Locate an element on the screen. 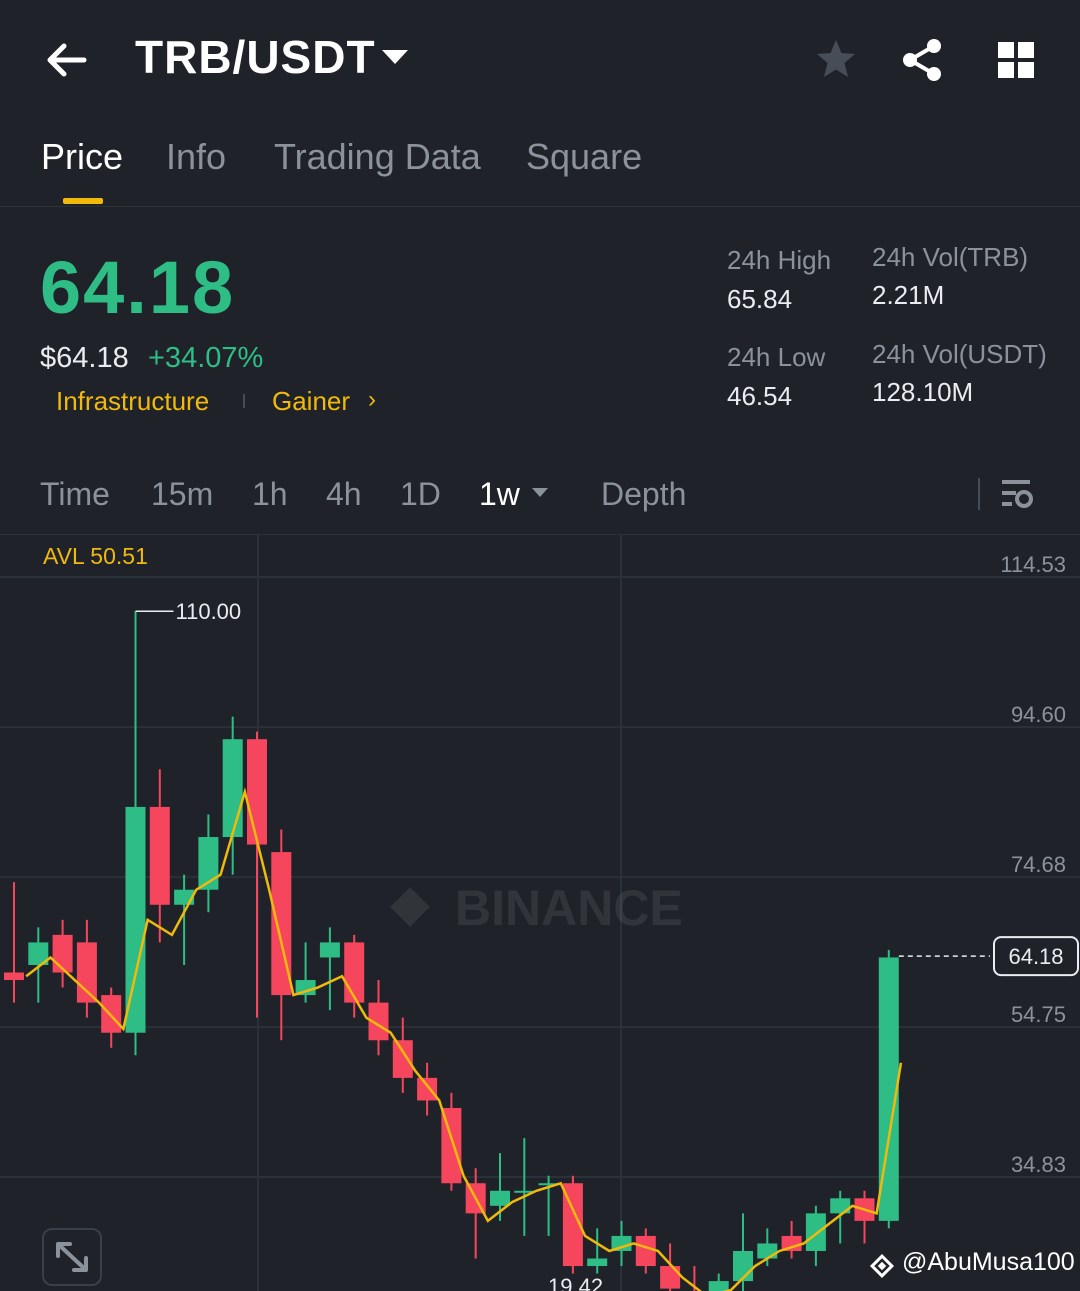 The image size is (1080, 1291). vol-base-value: 2.21M is located at coordinates (908, 295).